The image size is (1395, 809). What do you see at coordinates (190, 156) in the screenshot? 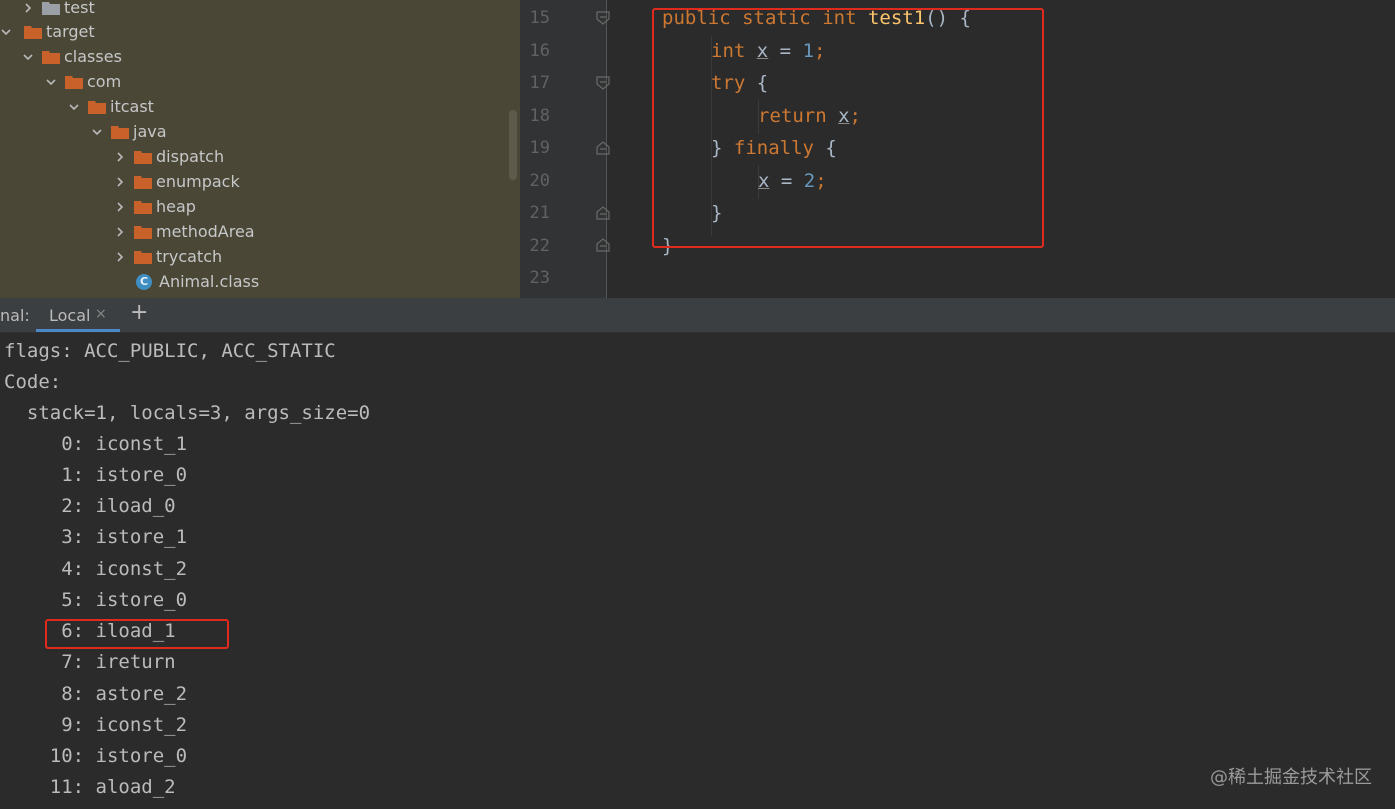
I see `tree-item-label: dispatch` at bounding box center [190, 156].